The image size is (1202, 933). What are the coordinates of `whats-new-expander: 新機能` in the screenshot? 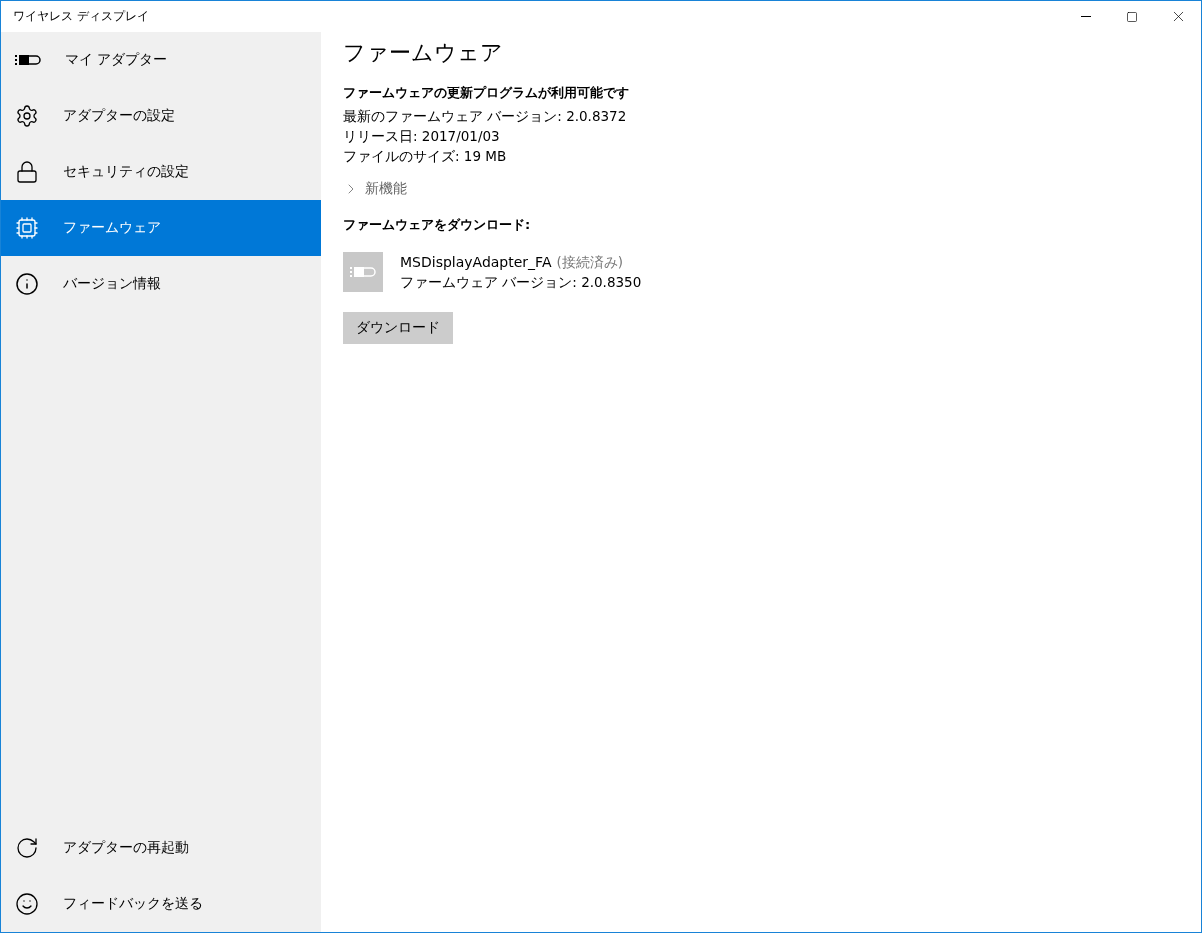 It's located at (375, 189).